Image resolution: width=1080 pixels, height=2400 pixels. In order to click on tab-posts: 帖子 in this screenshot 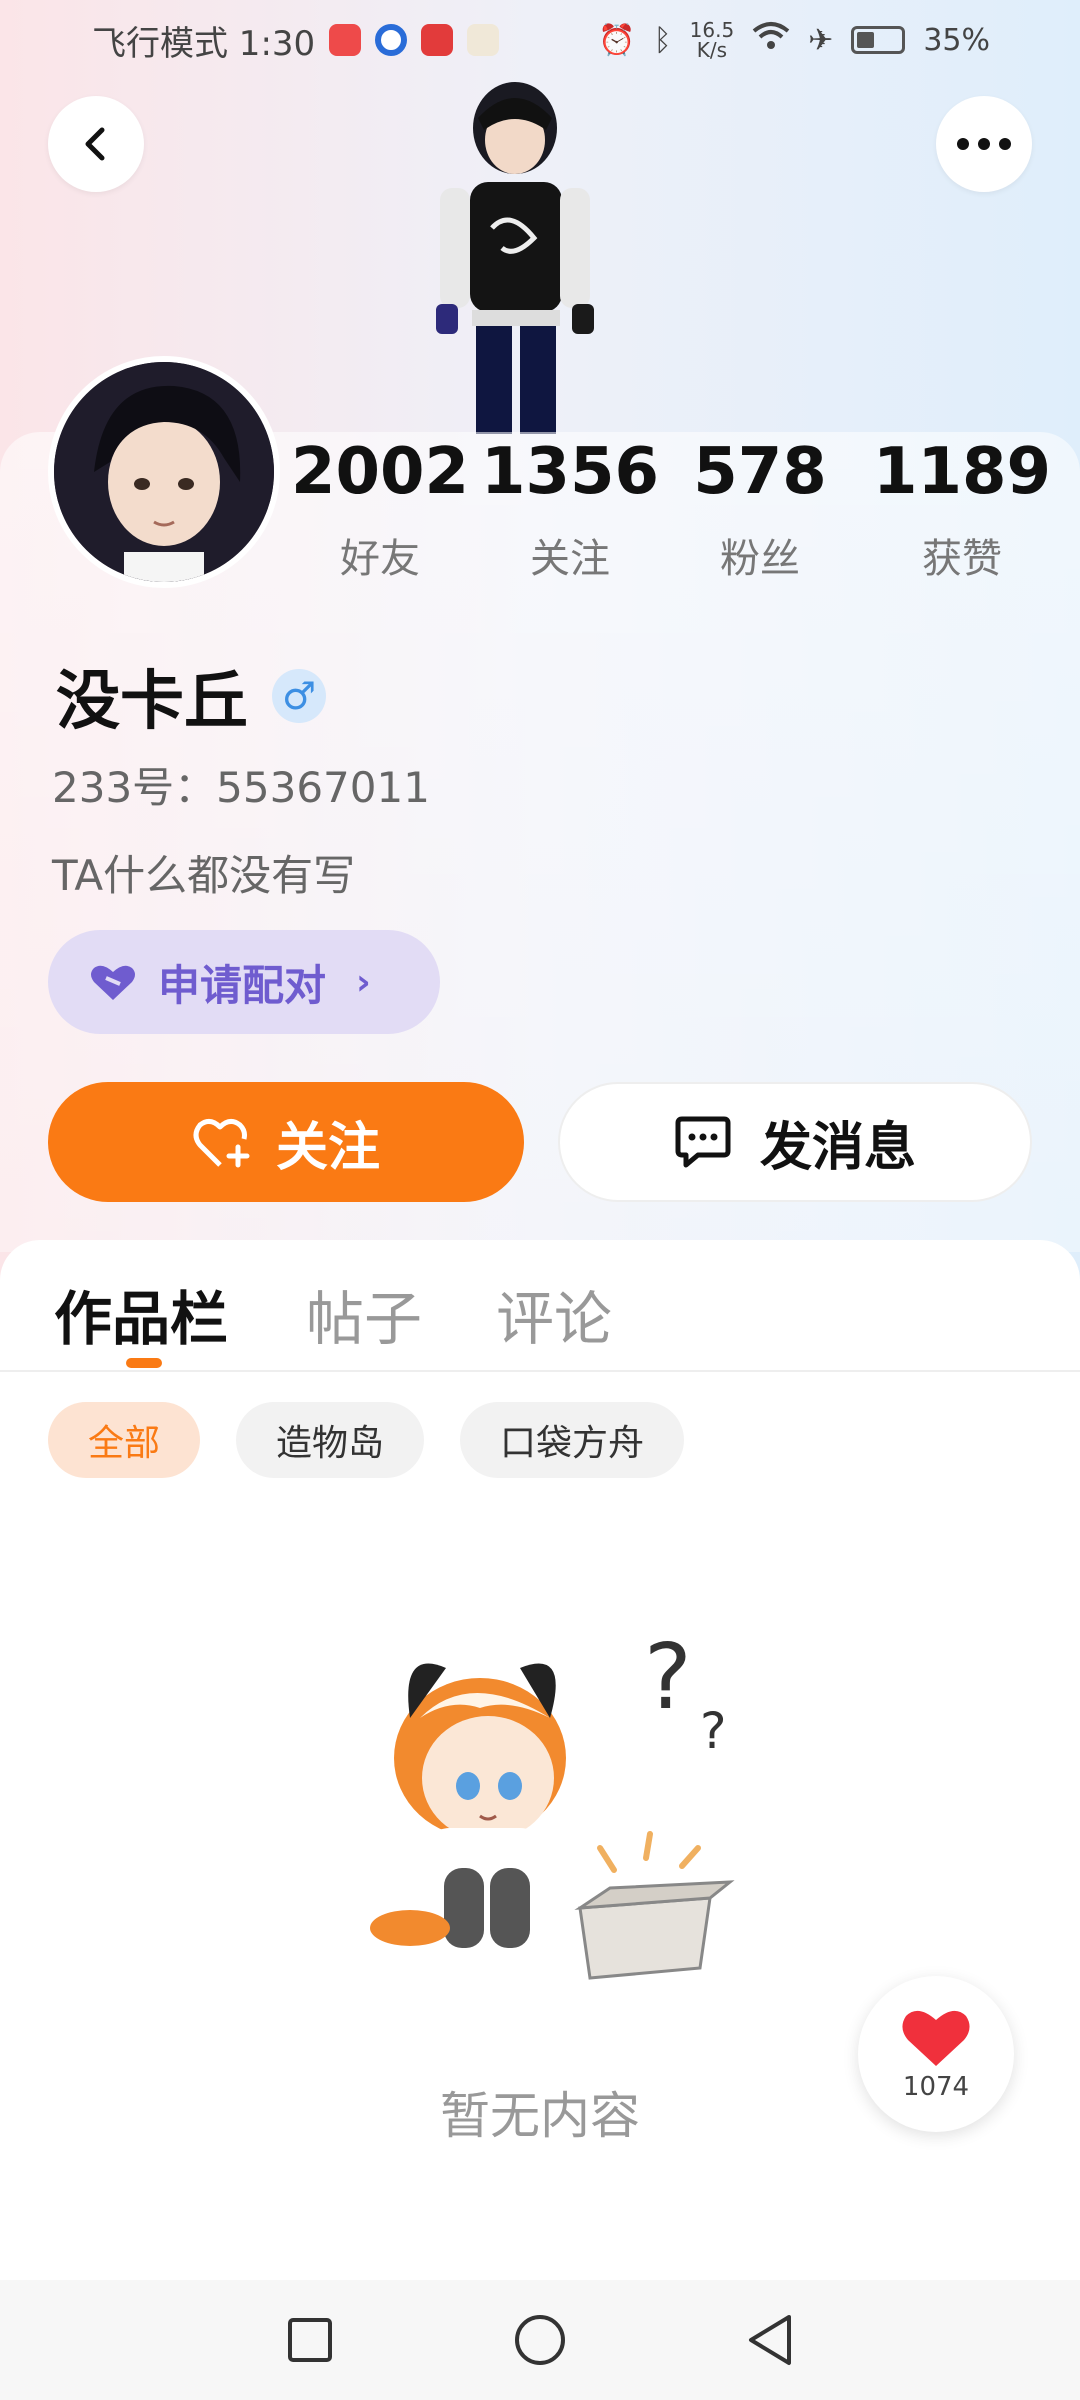, I will do `click(364, 1314)`.